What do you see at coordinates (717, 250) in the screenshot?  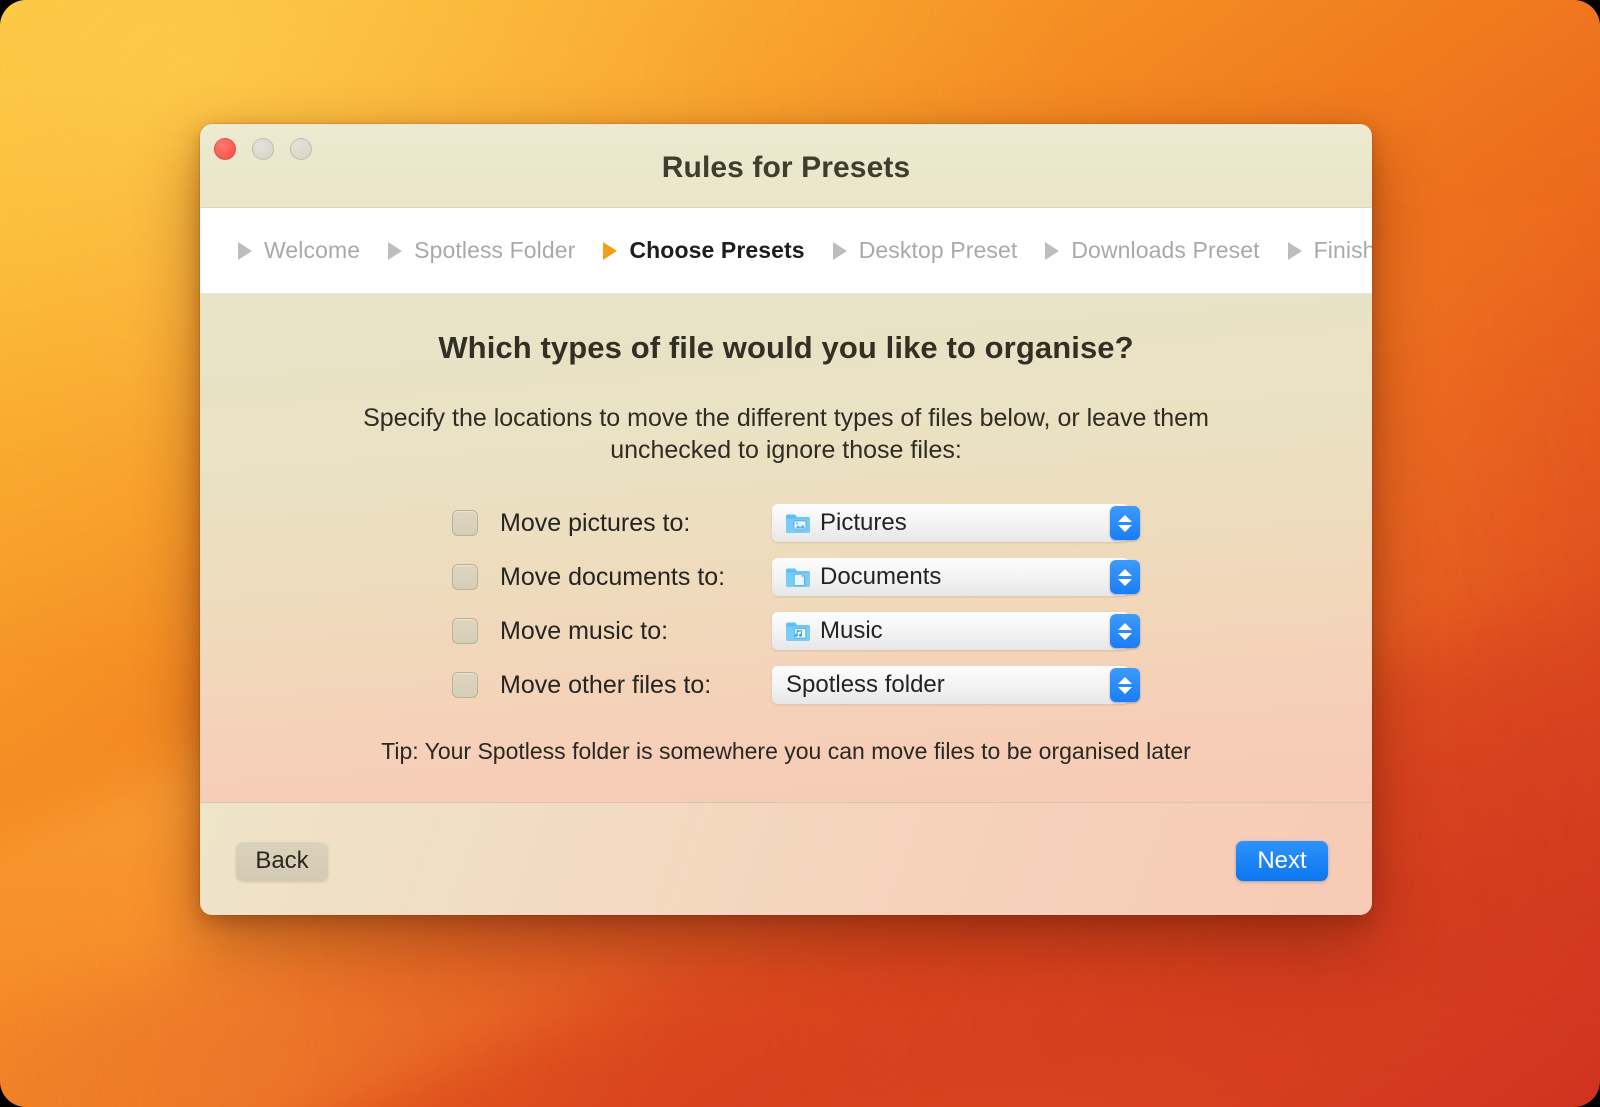 I see `step-label: Choose Presets` at bounding box center [717, 250].